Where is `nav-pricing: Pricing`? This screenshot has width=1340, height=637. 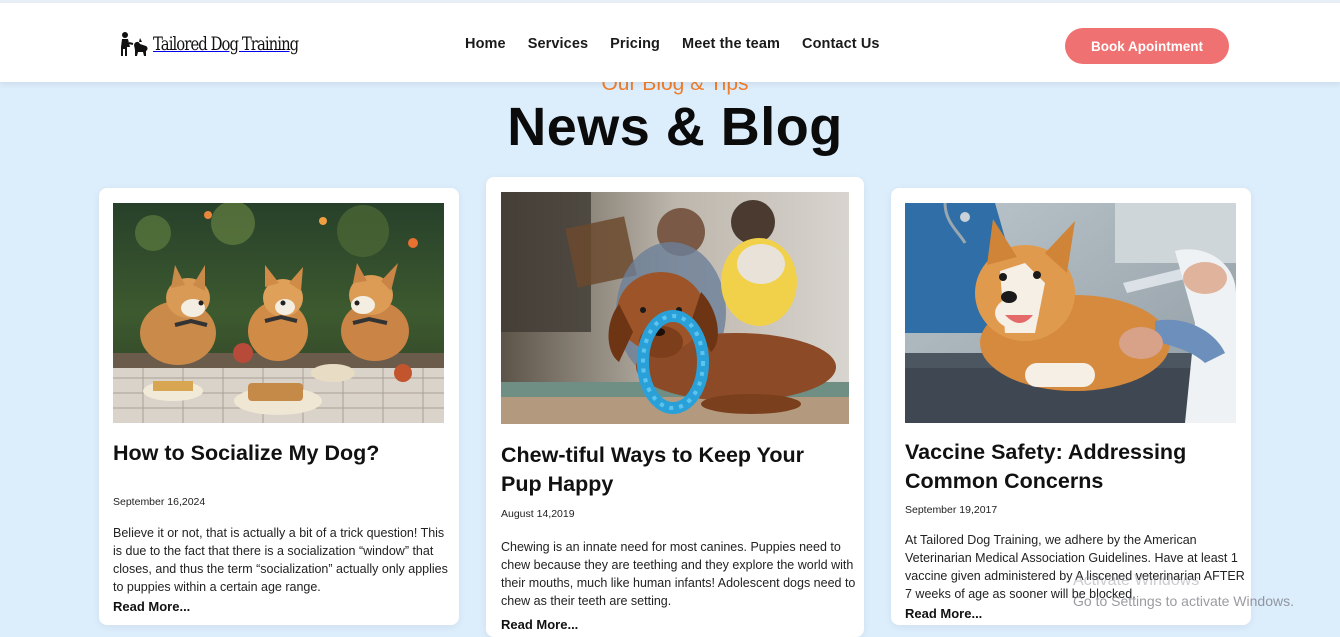 nav-pricing: Pricing is located at coordinates (635, 44).